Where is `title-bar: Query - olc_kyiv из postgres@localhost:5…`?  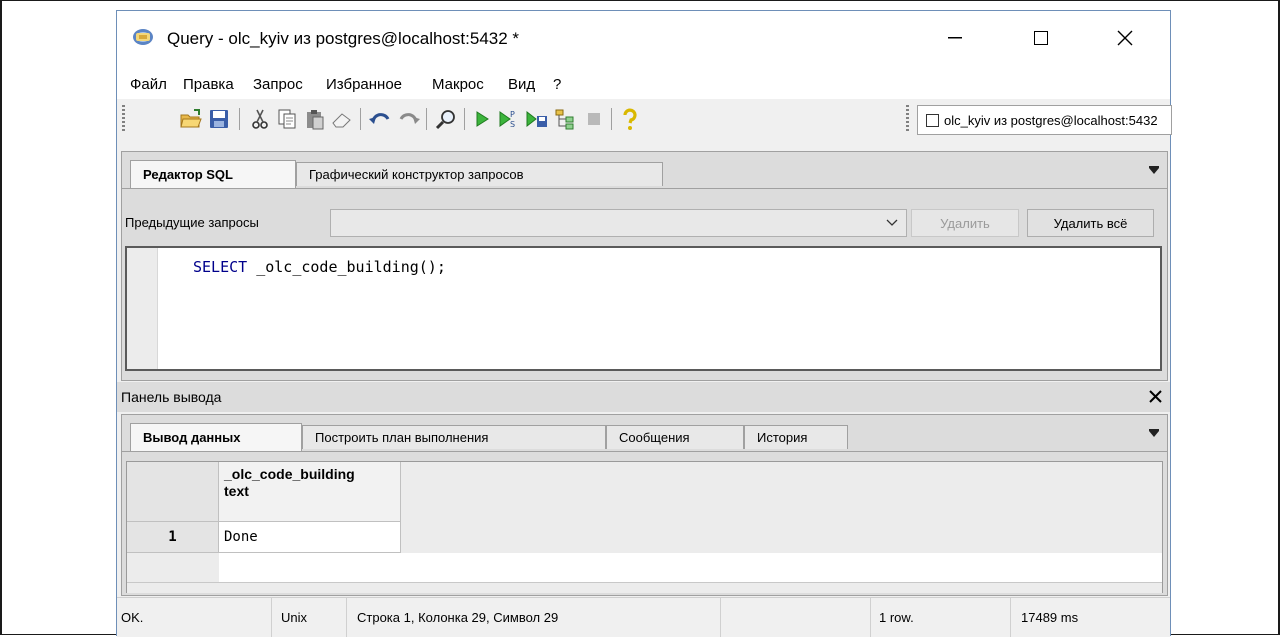
title-bar: Query - olc_kyiv из postgres@localhost:5… is located at coordinates (643, 40).